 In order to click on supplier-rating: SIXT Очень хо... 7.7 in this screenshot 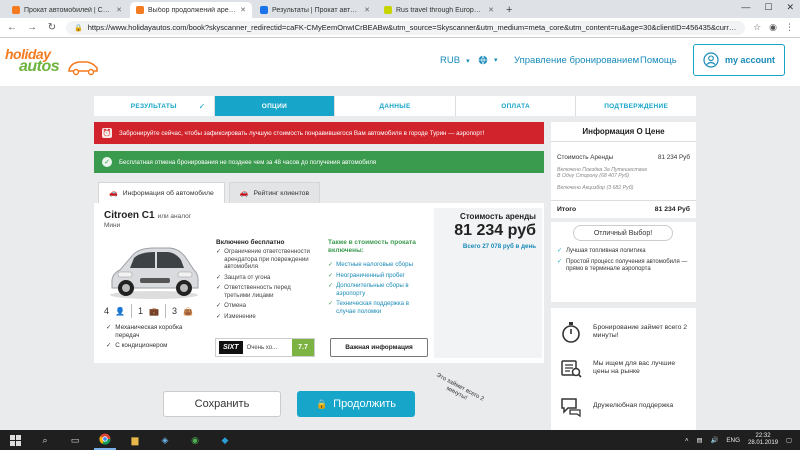, I will do `click(265, 347)`.